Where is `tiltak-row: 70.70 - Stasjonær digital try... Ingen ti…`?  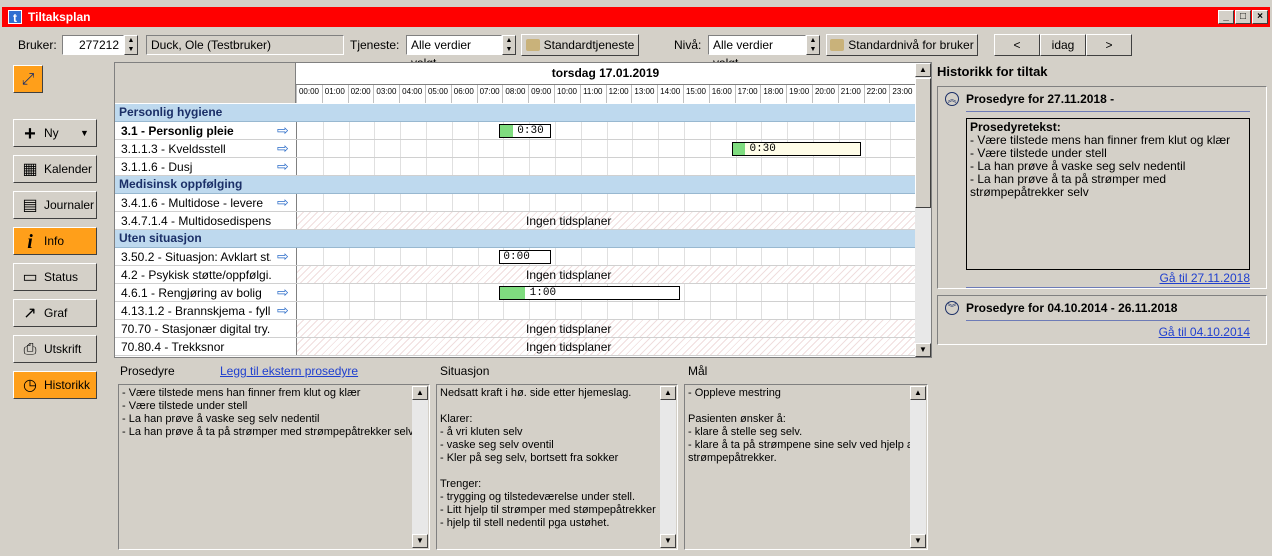 tiltak-row: 70.70 - Stasjonær digital try... Ingen ti… is located at coordinates (515, 329).